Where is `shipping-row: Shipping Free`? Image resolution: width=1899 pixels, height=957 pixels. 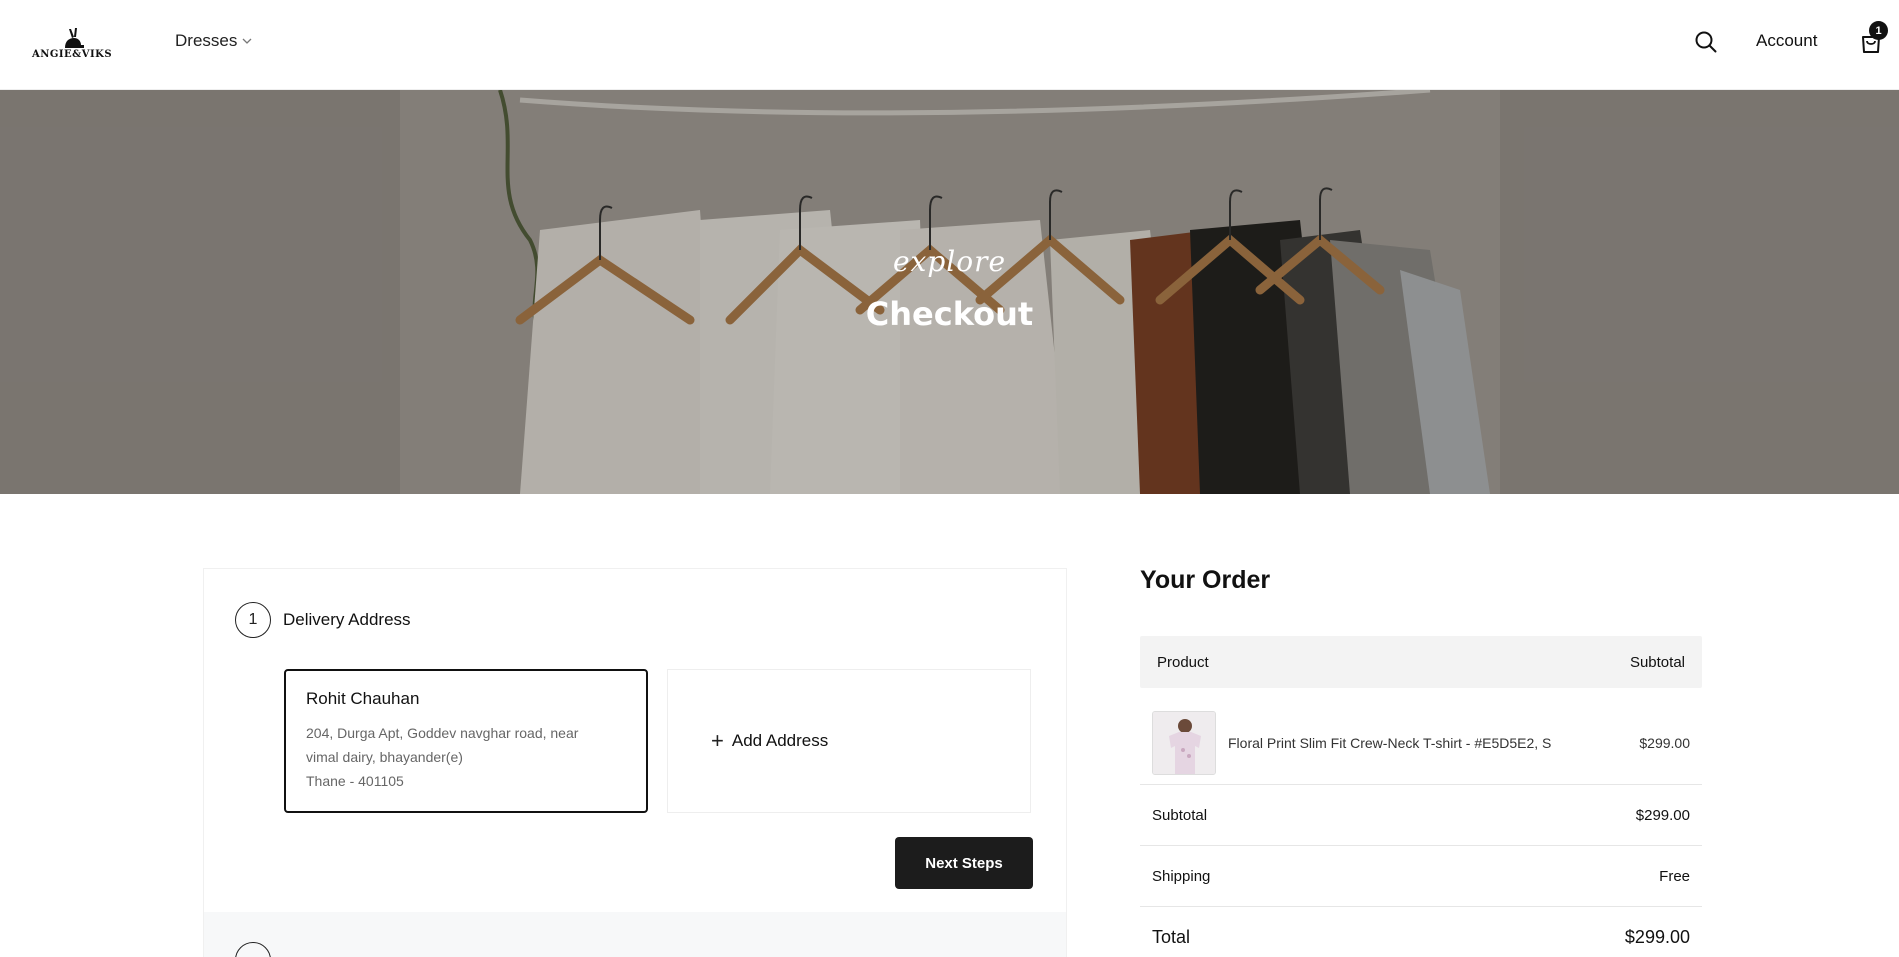 shipping-row: Shipping Free is located at coordinates (1421, 876).